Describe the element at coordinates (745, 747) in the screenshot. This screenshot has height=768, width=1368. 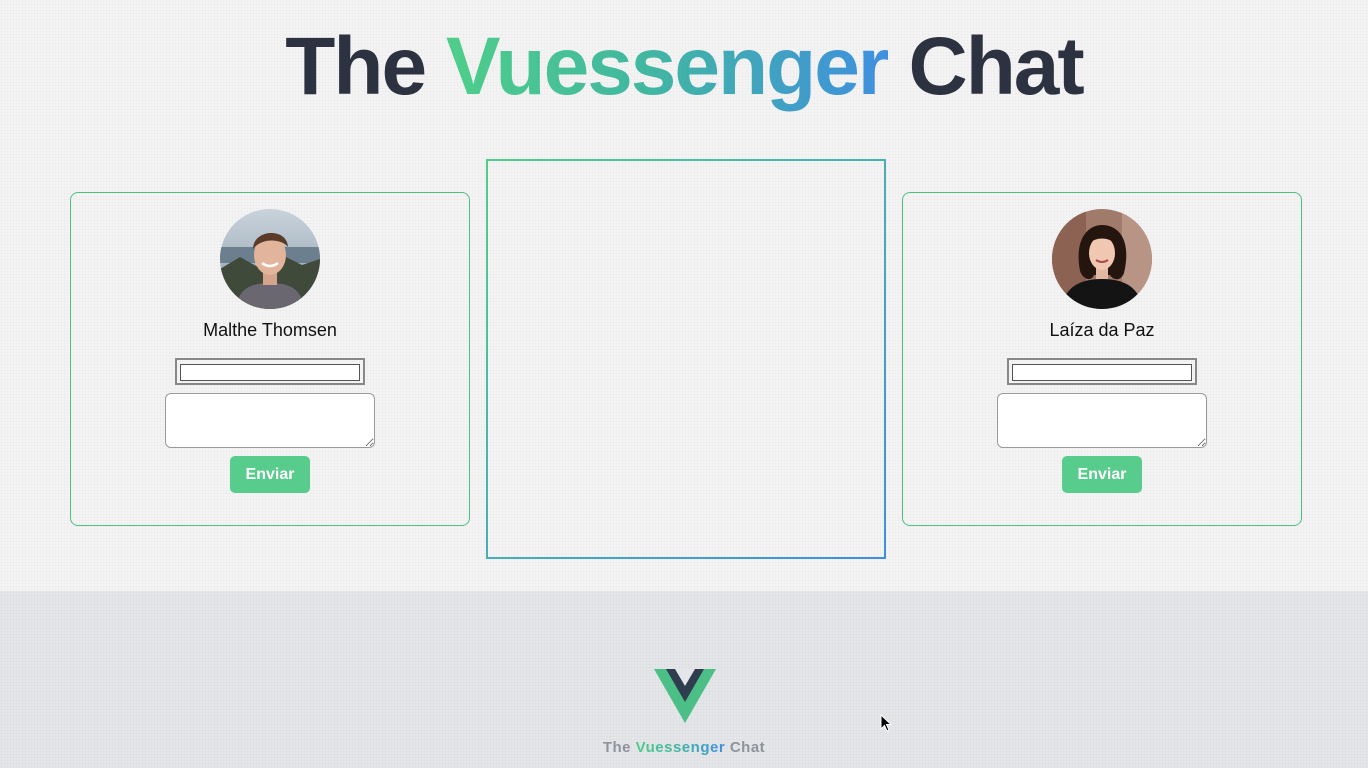
I see `footer-title-chat: Chat` at that location.